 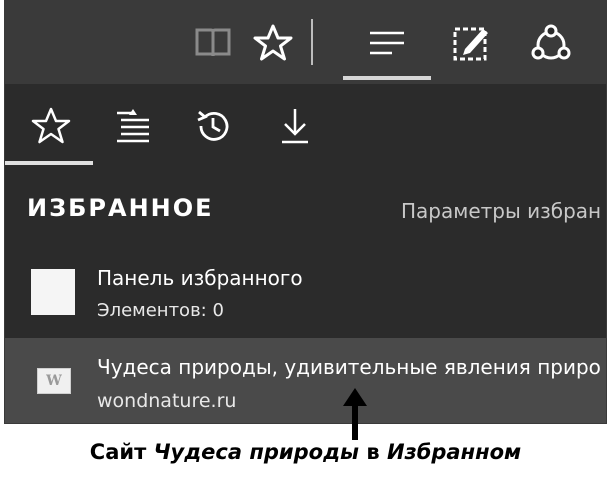 I want to click on toolbar-separator, so click(x=312, y=42).